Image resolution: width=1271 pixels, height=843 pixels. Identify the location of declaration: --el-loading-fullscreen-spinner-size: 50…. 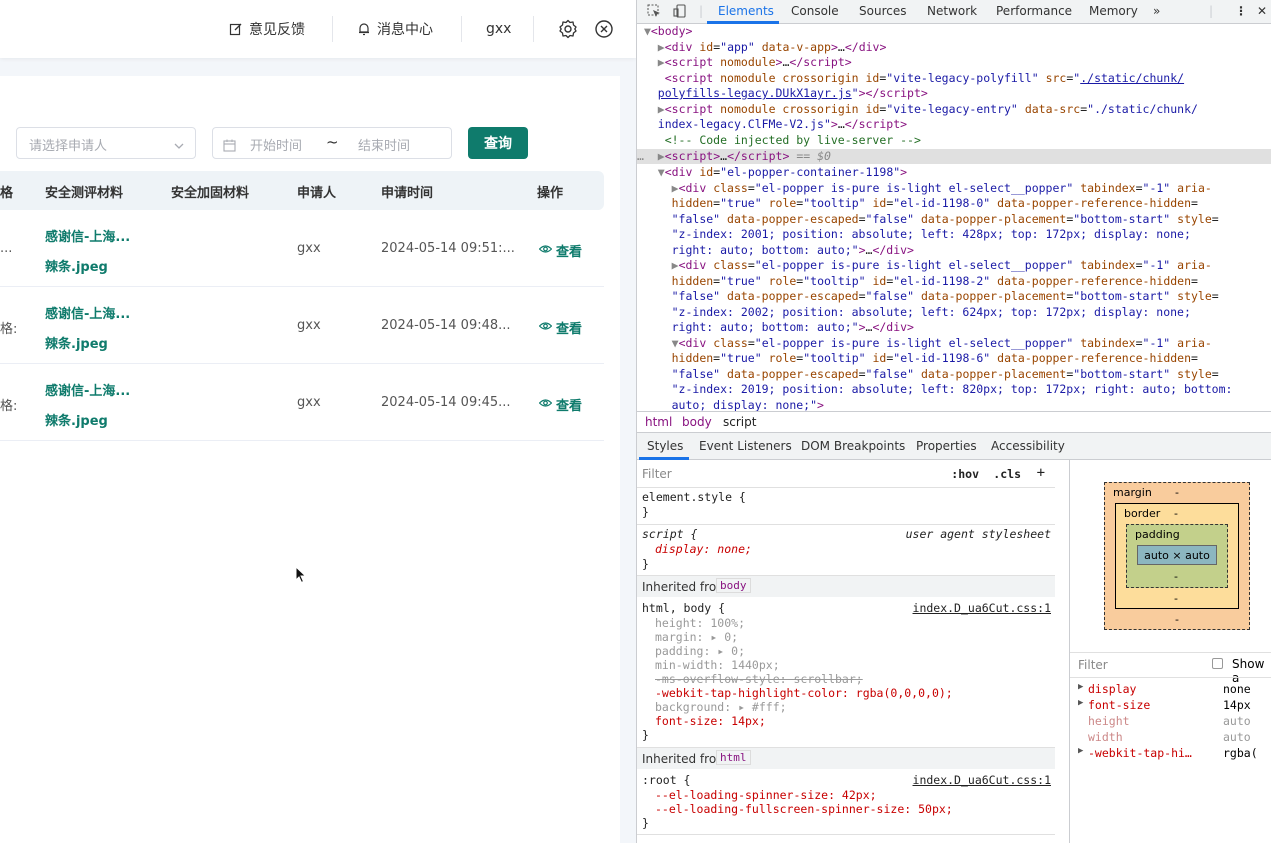
(804, 809).